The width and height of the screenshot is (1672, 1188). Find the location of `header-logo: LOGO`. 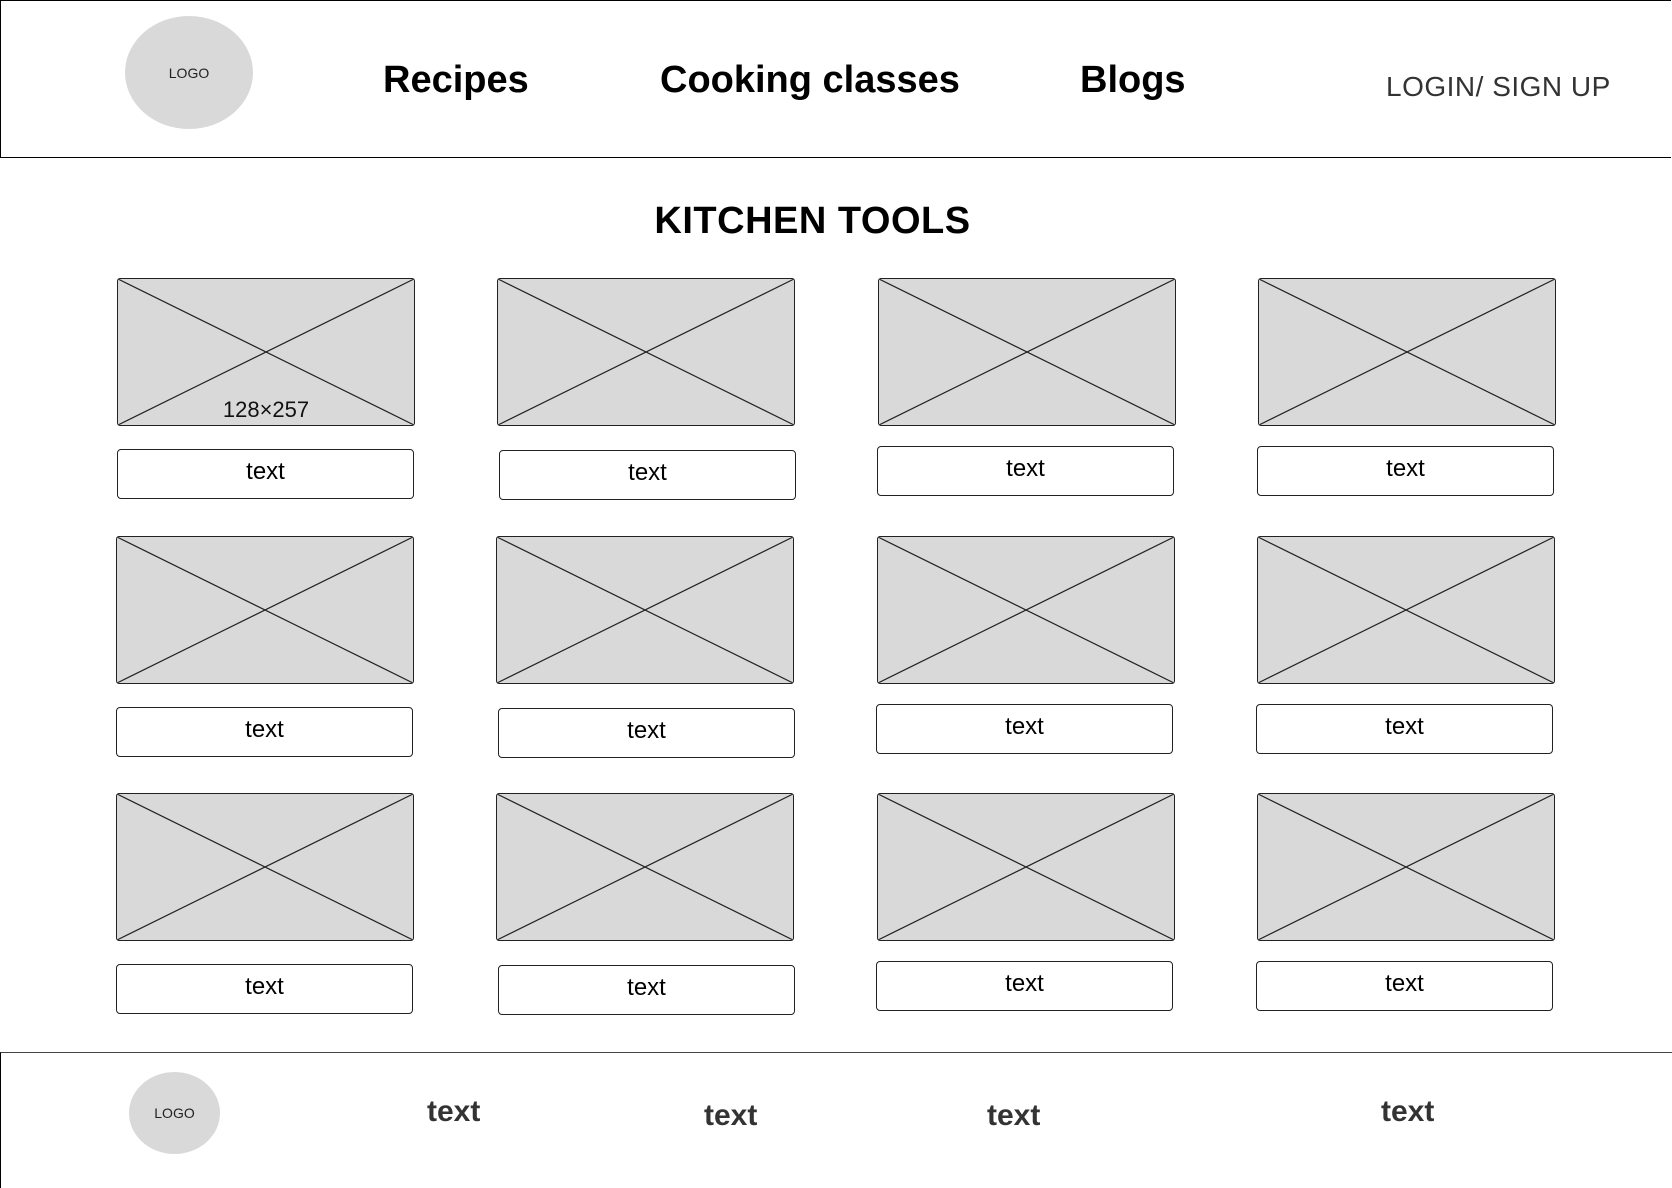

header-logo: LOGO is located at coordinates (189, 72).